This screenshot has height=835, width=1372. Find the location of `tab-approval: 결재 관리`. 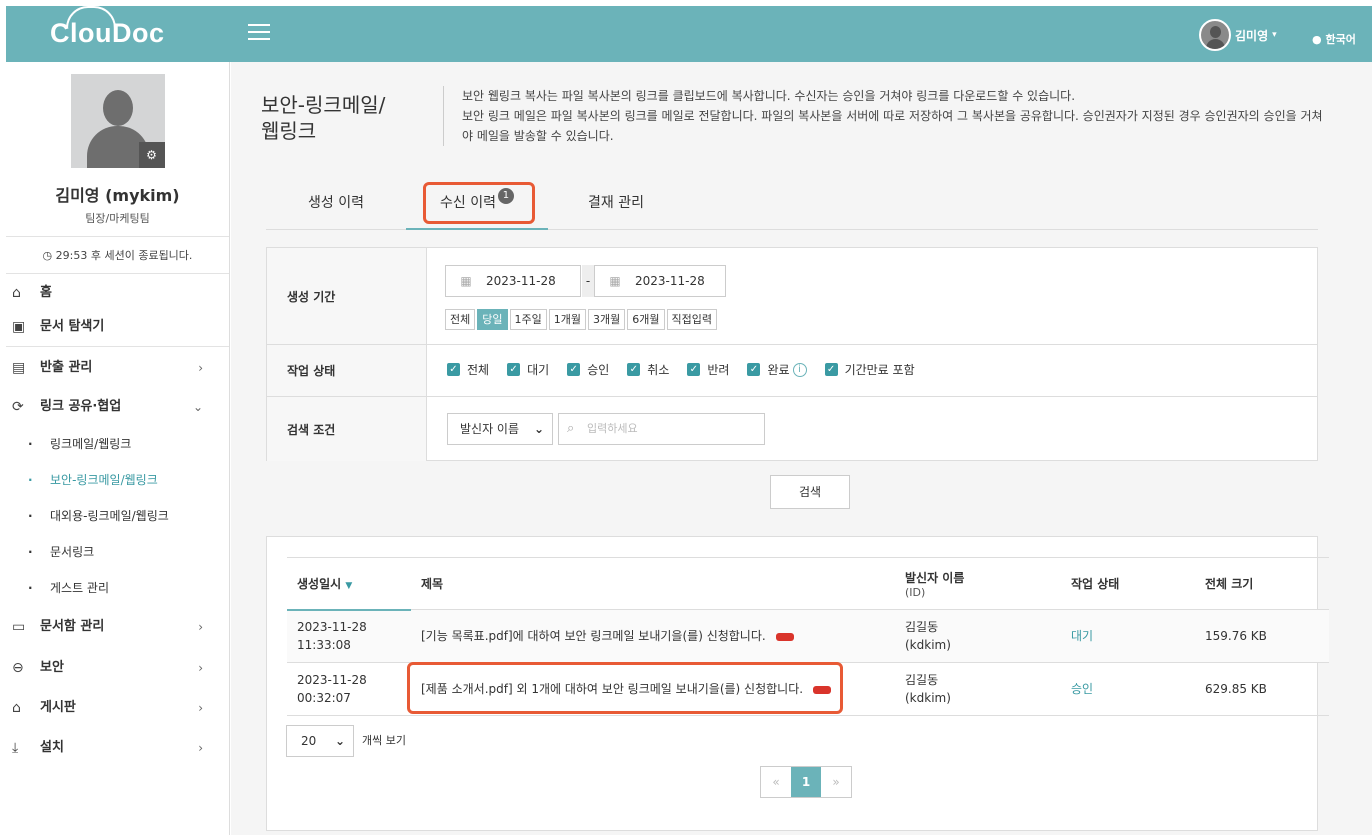

tab-approval: 결재 관리 is located at coordinates (616, 202).